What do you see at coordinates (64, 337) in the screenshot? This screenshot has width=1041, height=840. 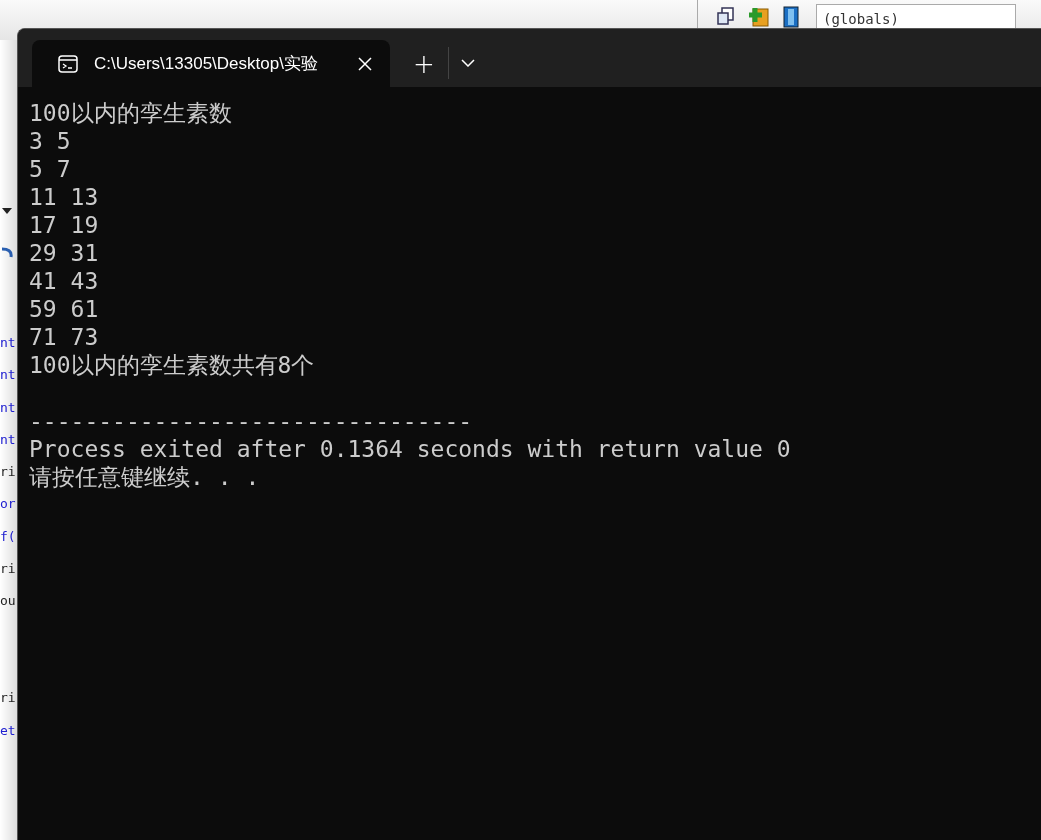 I see `output-line: 71 73` at bounding box center [64, 337].